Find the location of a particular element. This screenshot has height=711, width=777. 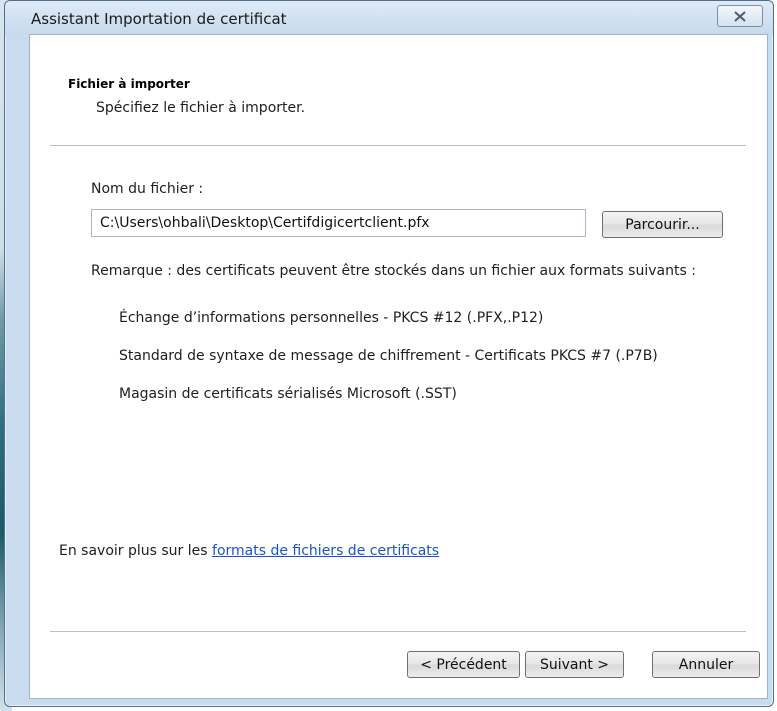

window-title: Assistant Importation de certificat is located at coordinates (159, 19).